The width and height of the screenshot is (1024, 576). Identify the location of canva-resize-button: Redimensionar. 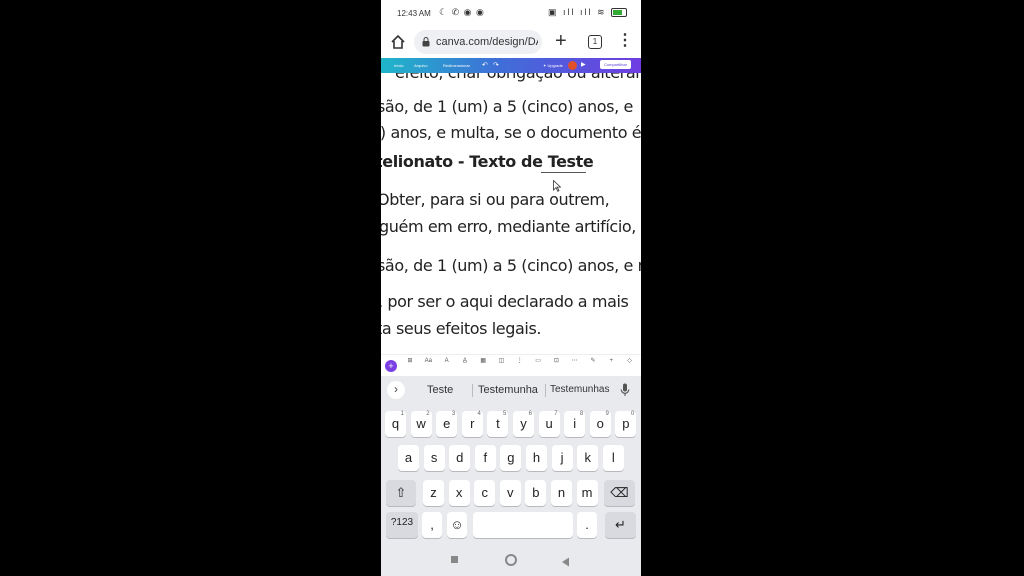
(456, 65).